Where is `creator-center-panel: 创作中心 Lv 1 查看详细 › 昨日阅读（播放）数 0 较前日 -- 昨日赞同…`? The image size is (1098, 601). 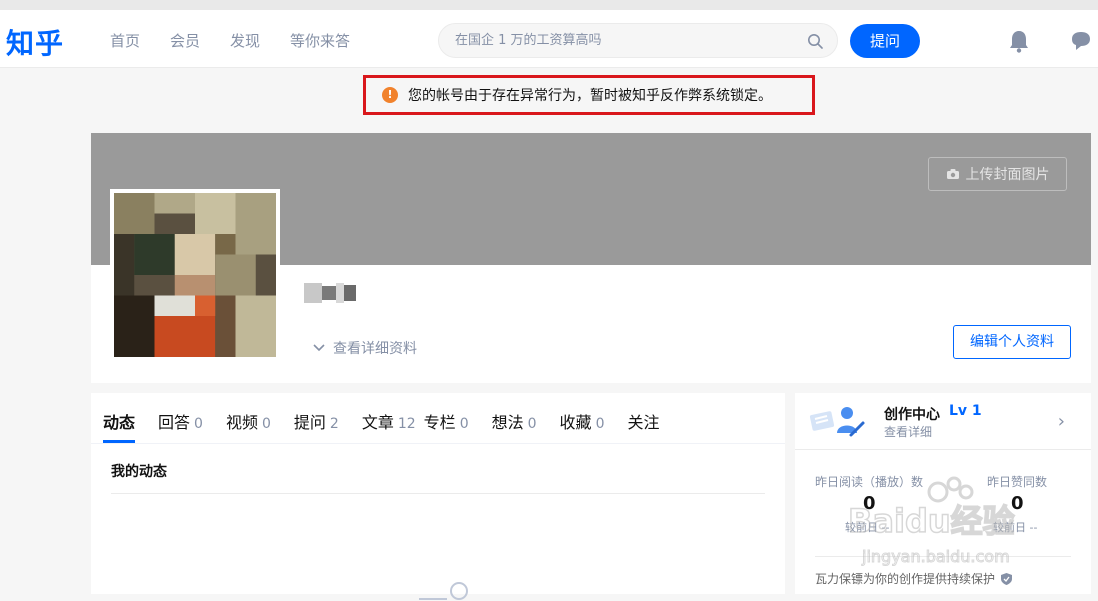 creator-center-panel: 创作中心 Lv 1 查看详细 › 昨日阅读（播放）数 0 较前日 -- 昨日赞同… is located at coordinates (943, 493).